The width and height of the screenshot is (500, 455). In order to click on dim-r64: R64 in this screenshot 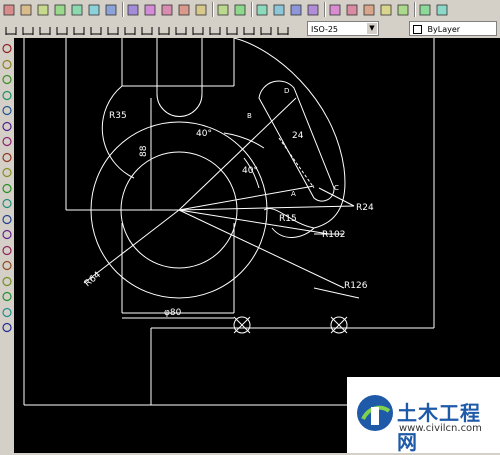, I will do `click(93, 279)`.